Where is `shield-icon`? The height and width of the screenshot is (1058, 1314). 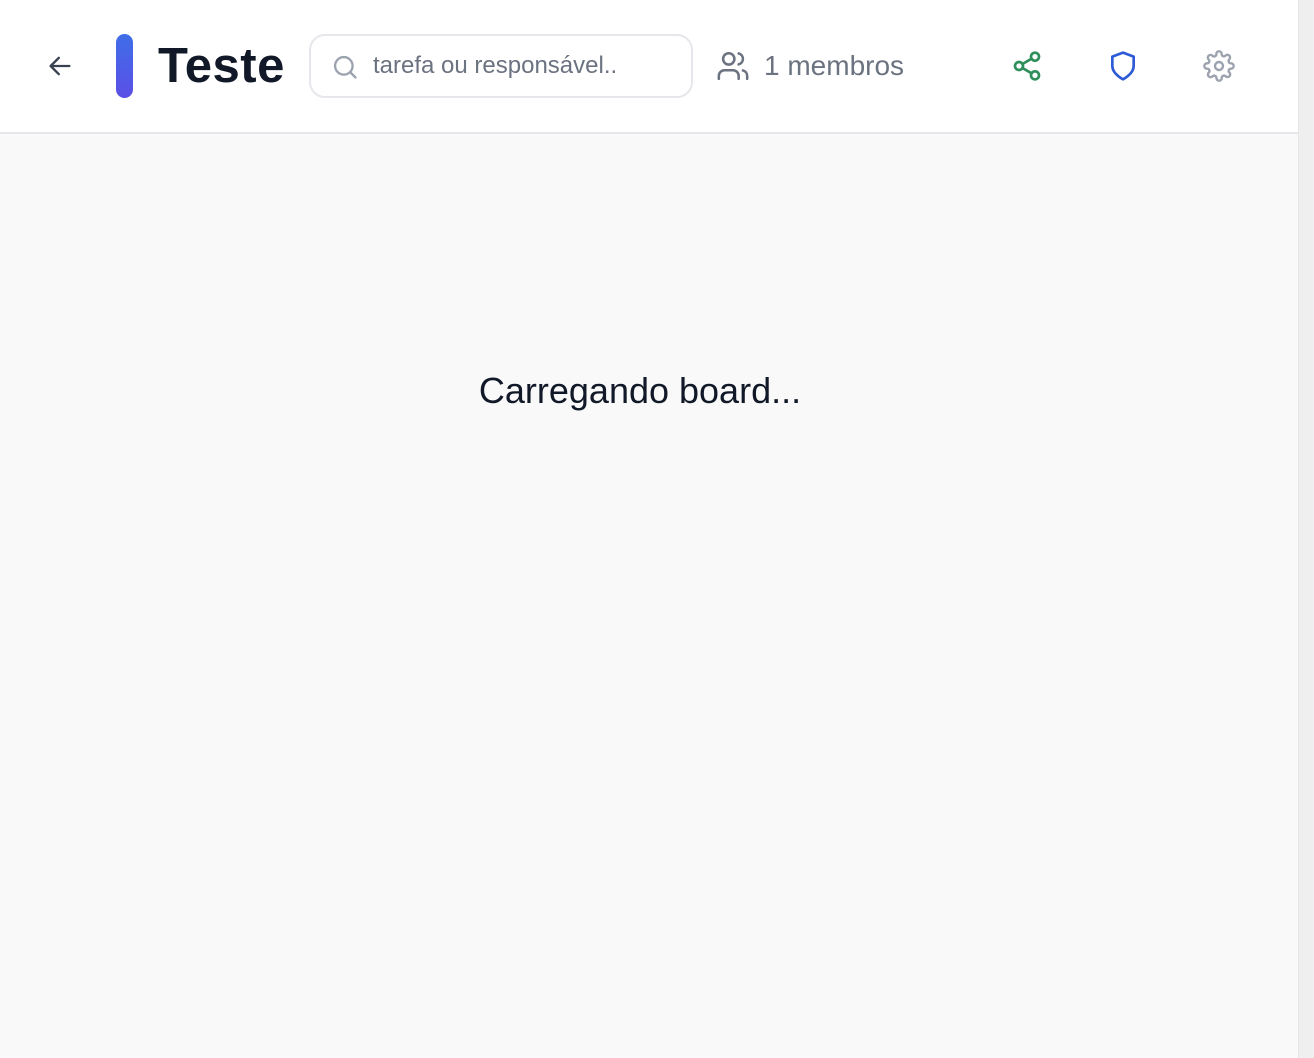
shield-icon is located at coordinates (1123, 66).